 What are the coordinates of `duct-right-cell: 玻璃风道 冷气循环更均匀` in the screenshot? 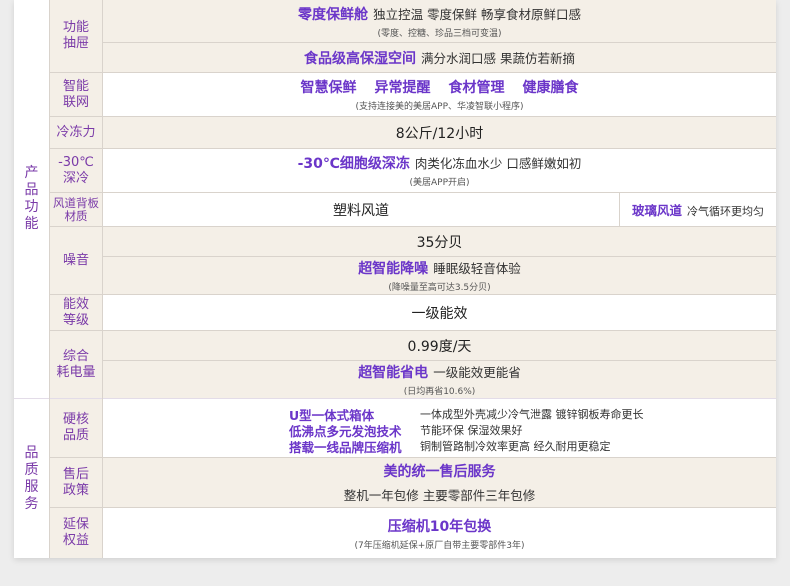 It's located at (698, 209).